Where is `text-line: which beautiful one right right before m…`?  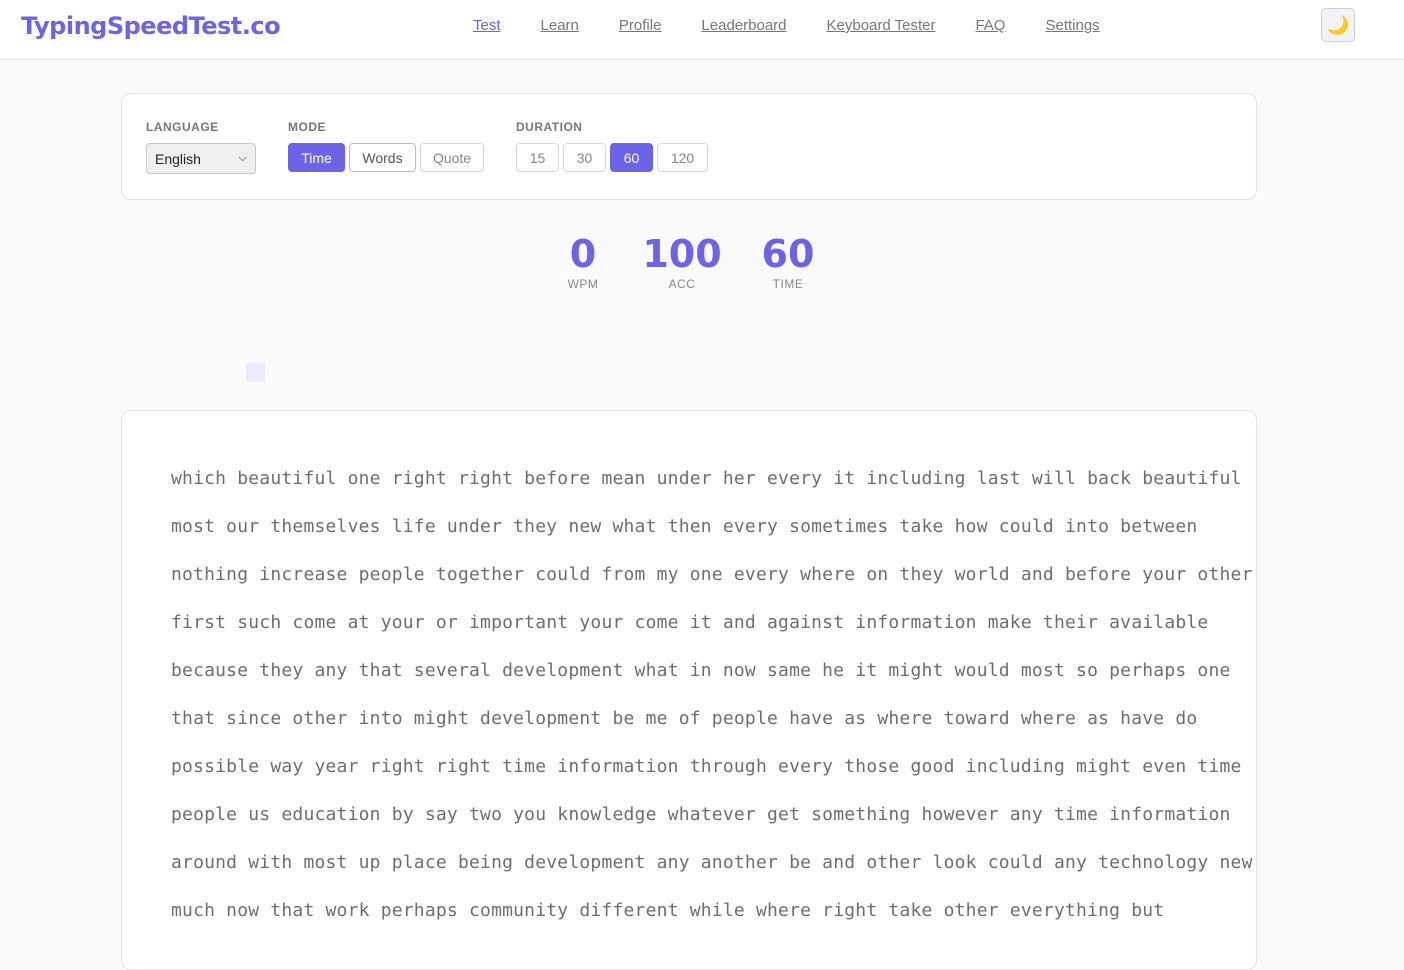
text-line: which beautiful one right right before m… is located at coordinates (706, 478).